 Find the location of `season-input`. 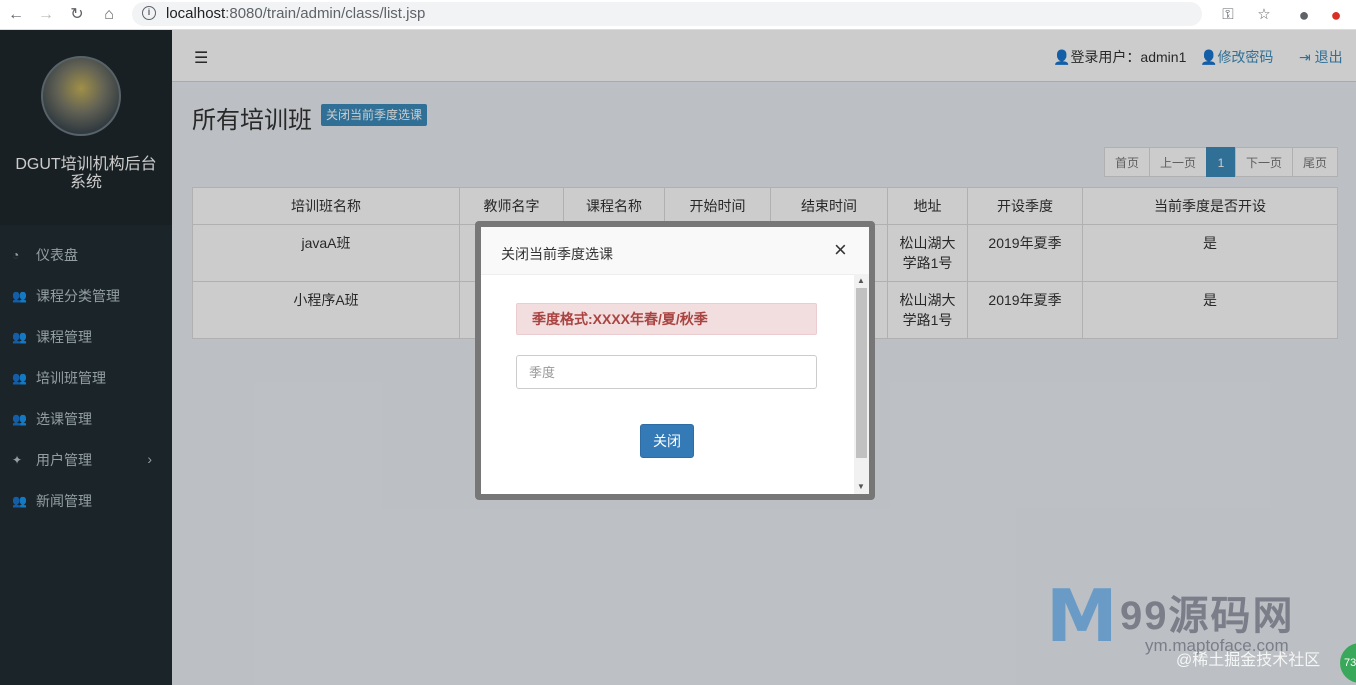

season-input is located at coordinates (666, 372).